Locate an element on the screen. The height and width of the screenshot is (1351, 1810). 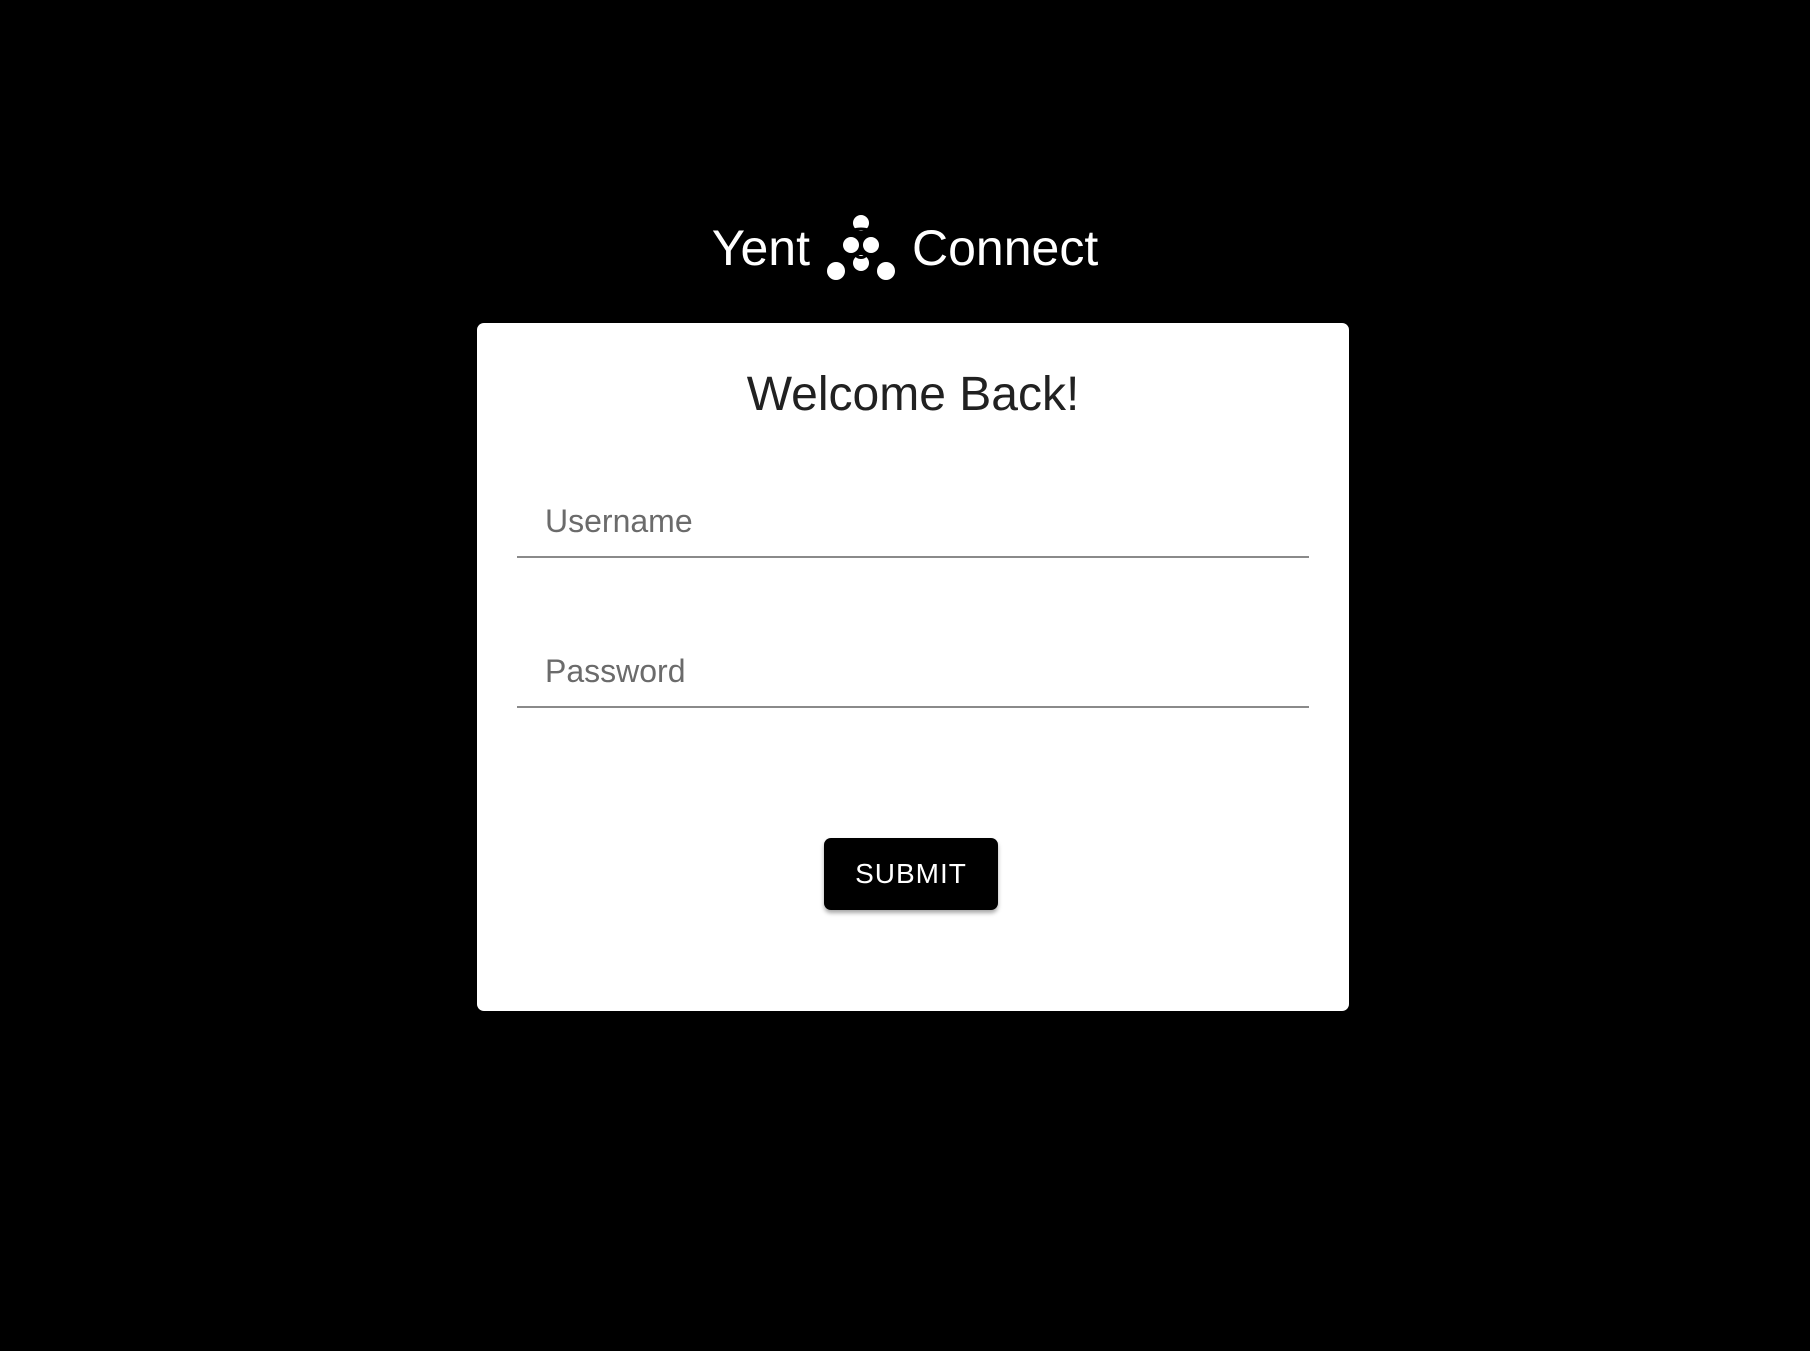
brand-right-word: Connect is located at coordinates (1005, 248).